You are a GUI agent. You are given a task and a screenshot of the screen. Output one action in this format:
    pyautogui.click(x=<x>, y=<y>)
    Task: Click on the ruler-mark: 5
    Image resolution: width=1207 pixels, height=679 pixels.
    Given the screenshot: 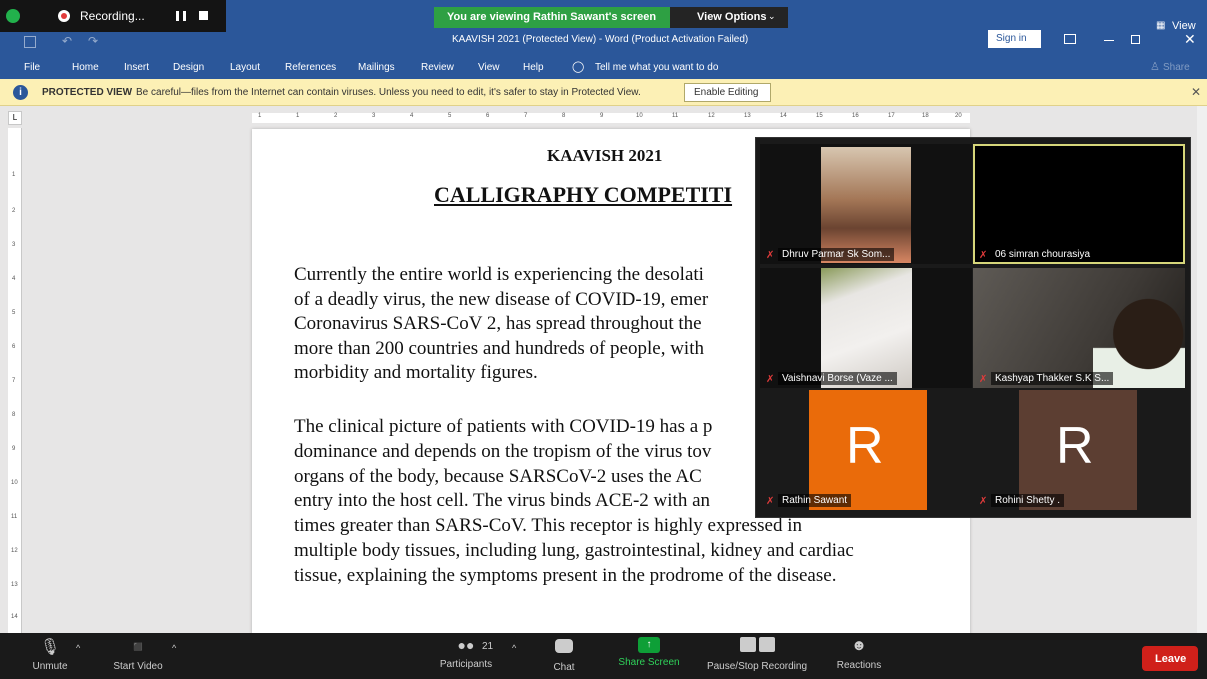 What is the action you would take?
    pyautogui.click(x=450, y=116)
    